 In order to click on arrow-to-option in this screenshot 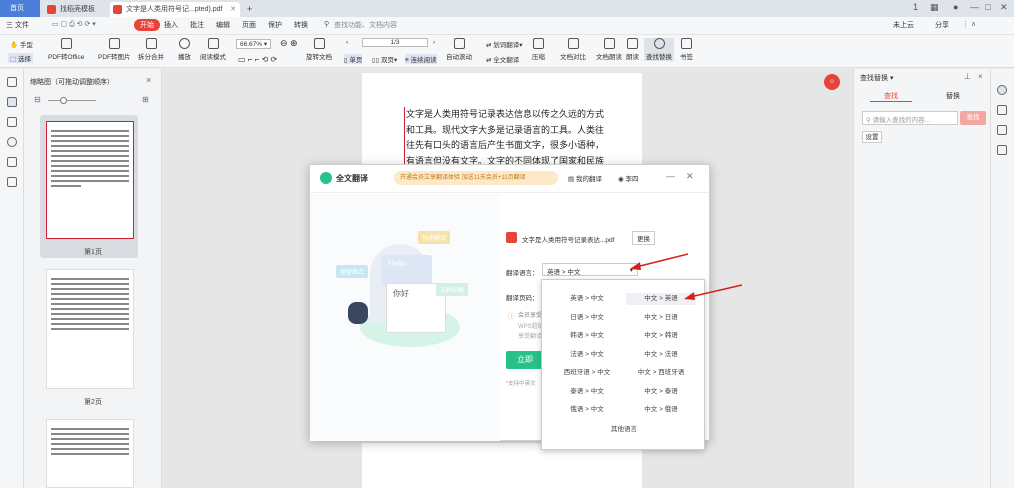, I will do `click(716, 291)`.